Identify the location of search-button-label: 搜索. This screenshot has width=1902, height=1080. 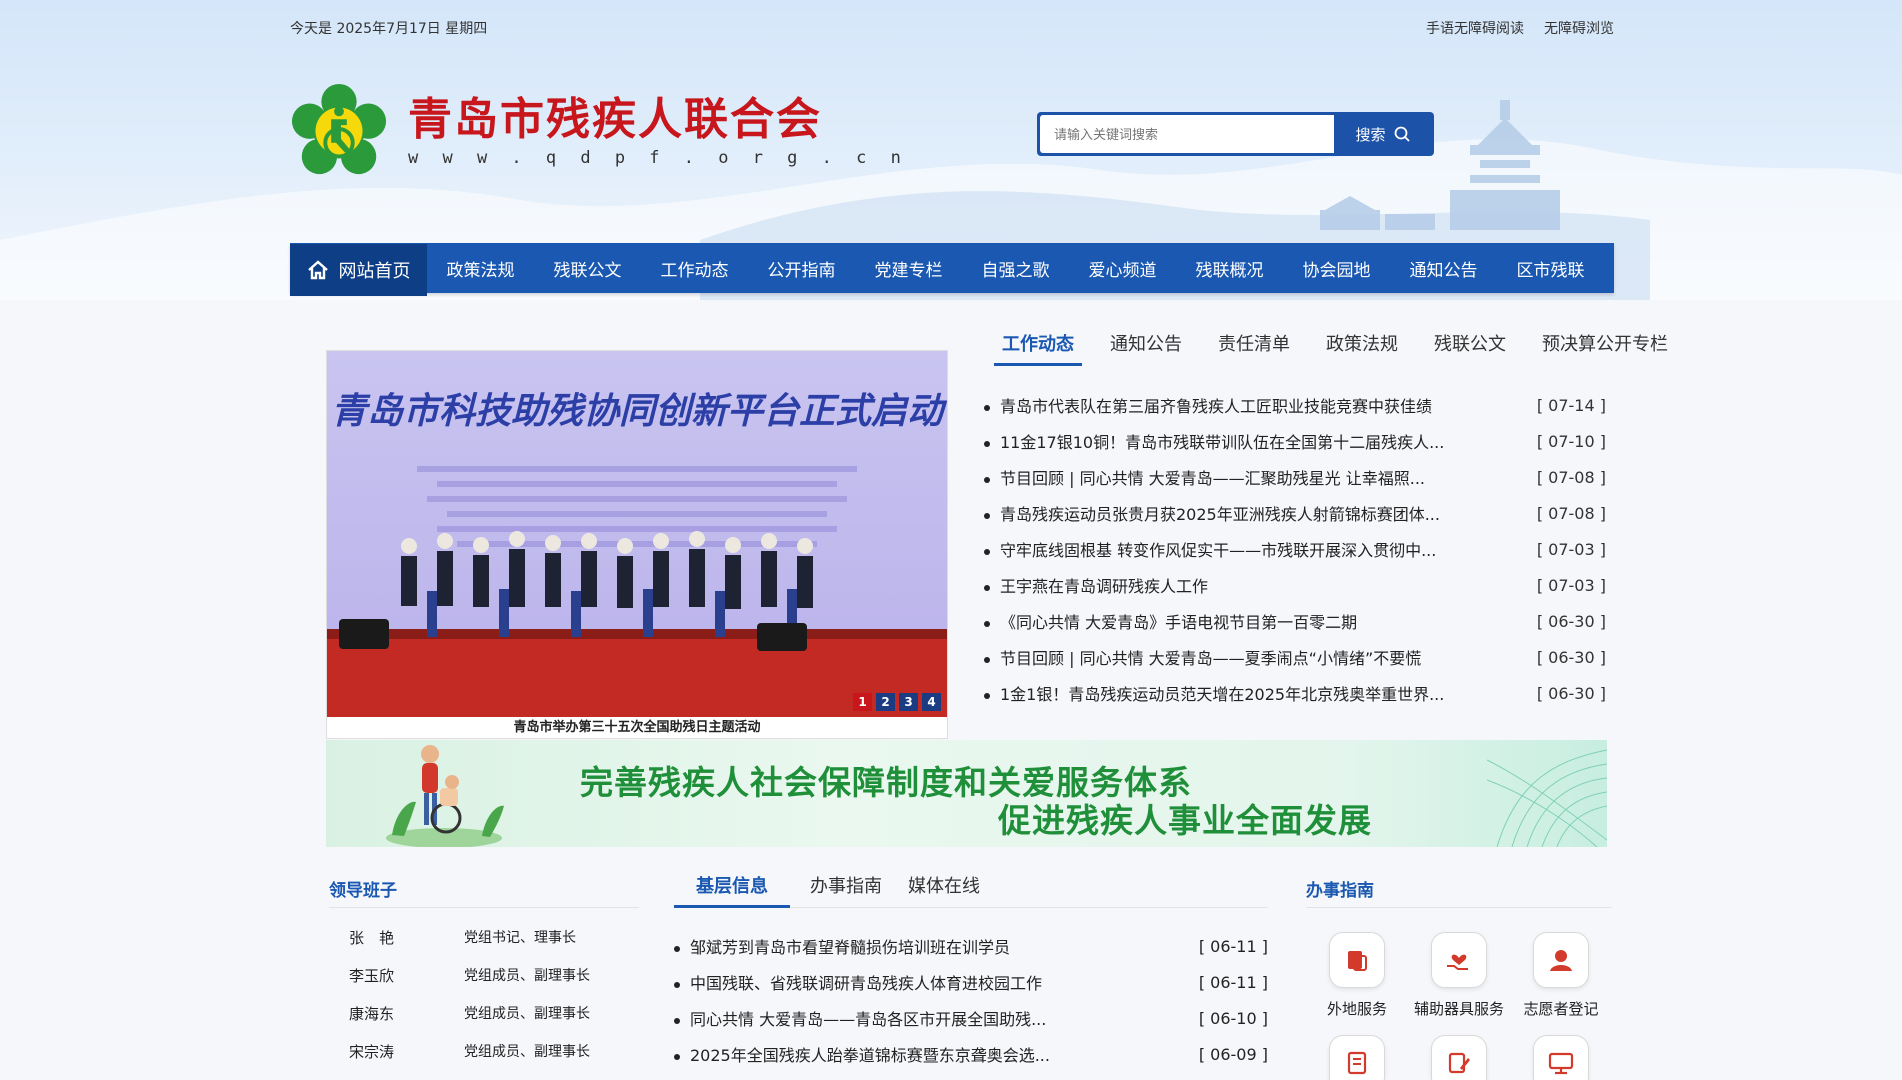
(1370, 134).